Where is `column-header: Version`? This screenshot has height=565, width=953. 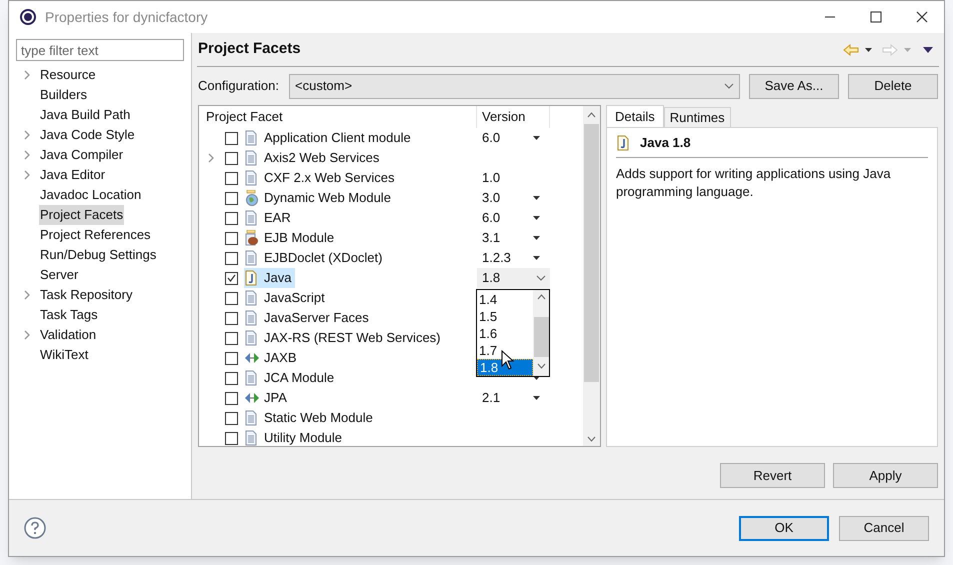
column-header: Version is located at coordinates (513, 117).